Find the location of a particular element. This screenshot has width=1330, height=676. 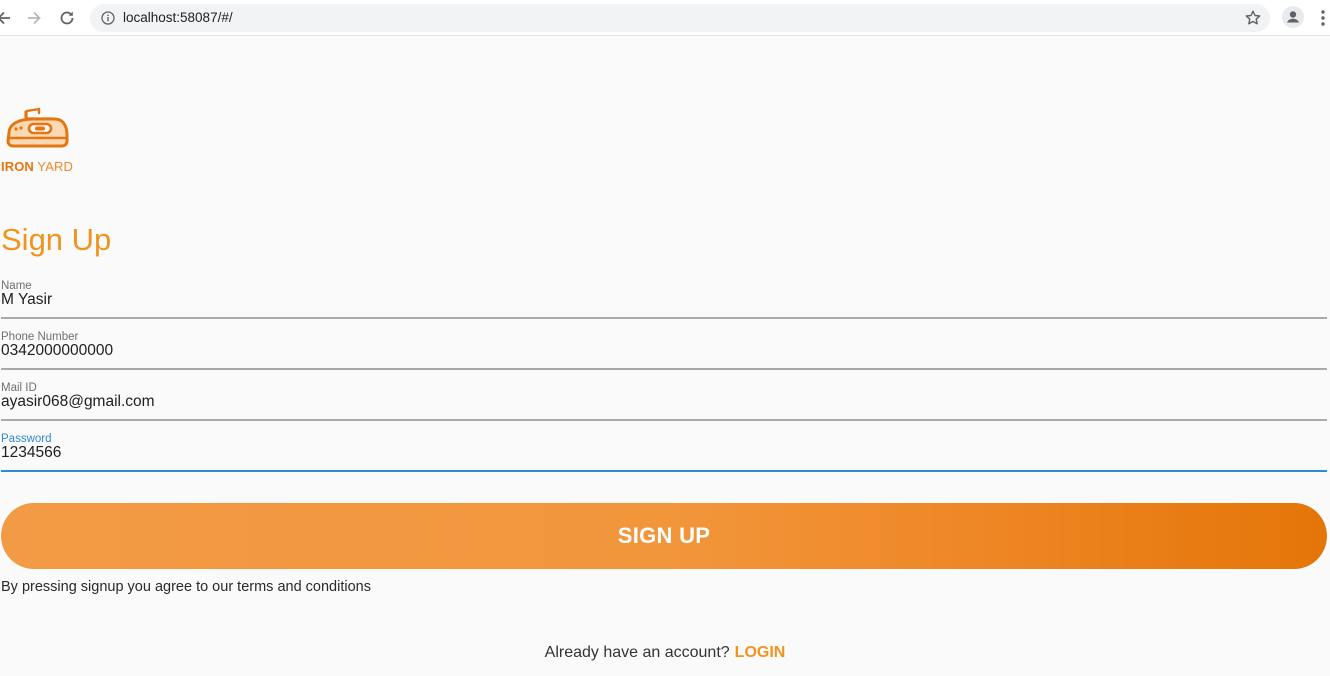

login-prompt-row: Already have an account? LOGIN is located at coordinates (665, 653).